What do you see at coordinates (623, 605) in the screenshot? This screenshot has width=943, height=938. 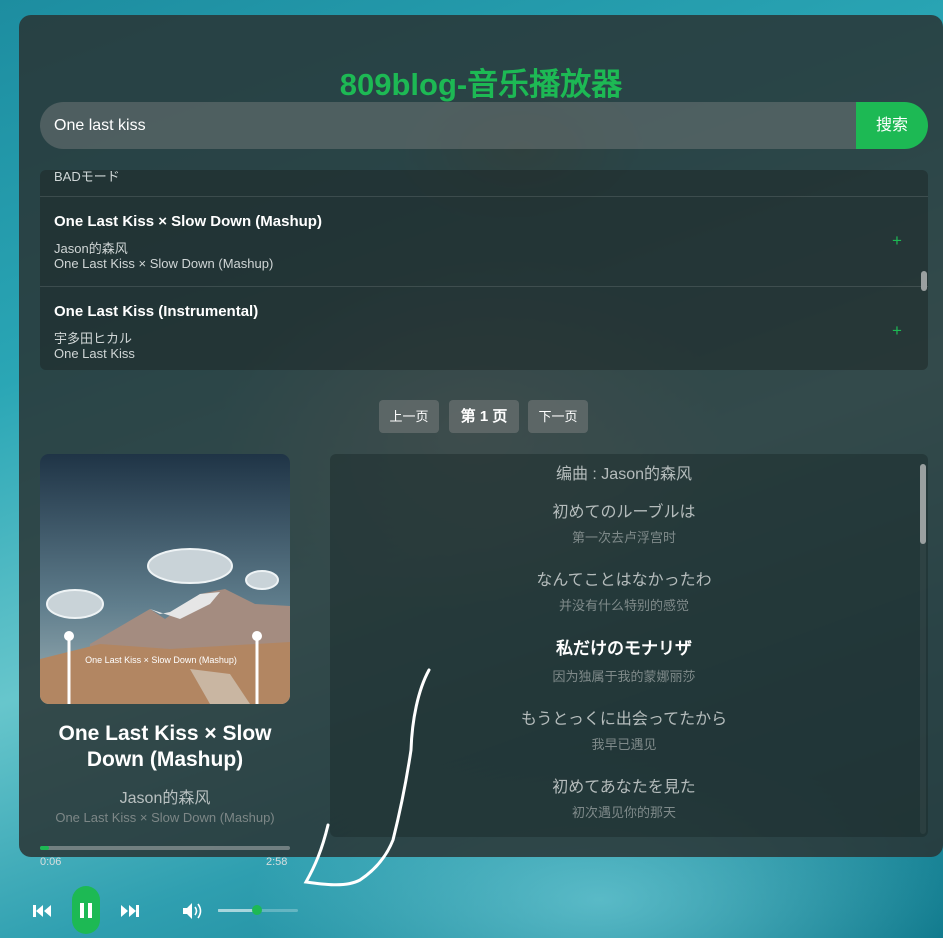 I see `lyric-translation: 并没有什么特别的感觉` at bounding box center [623, 605].